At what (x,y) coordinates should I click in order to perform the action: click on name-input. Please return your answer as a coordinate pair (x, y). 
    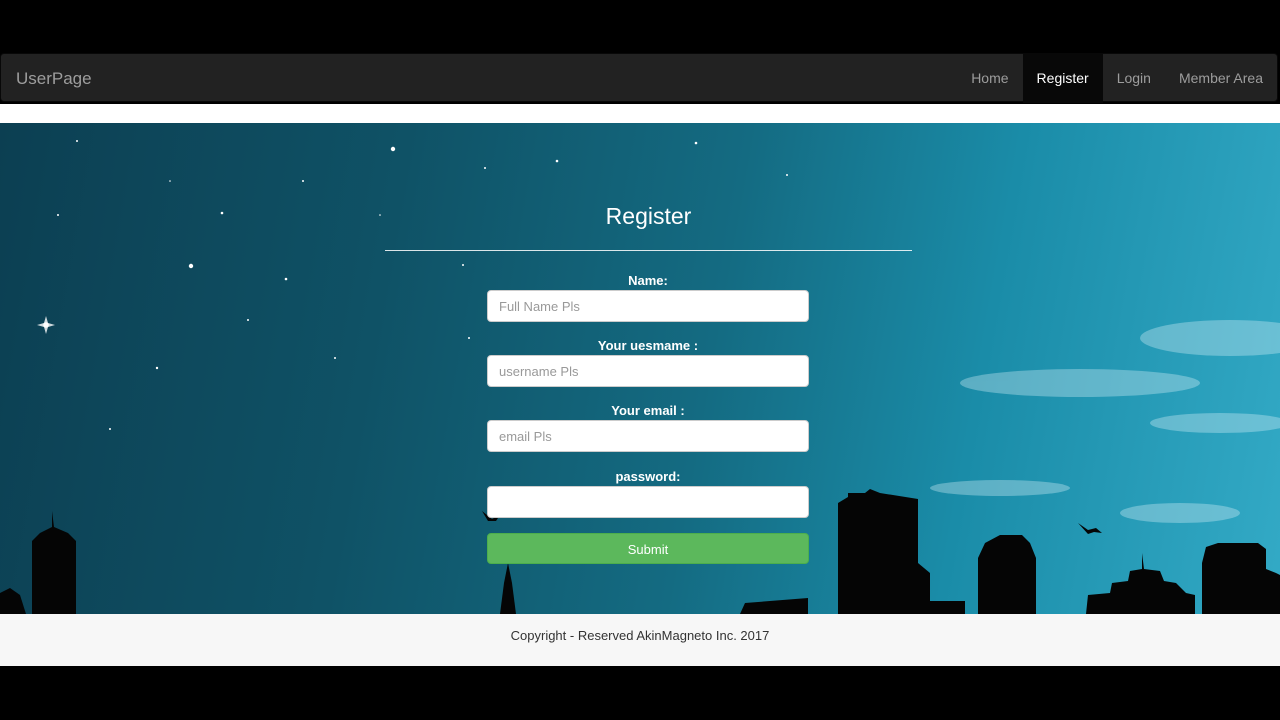
    Looking at the image, I should click on (648, 306).